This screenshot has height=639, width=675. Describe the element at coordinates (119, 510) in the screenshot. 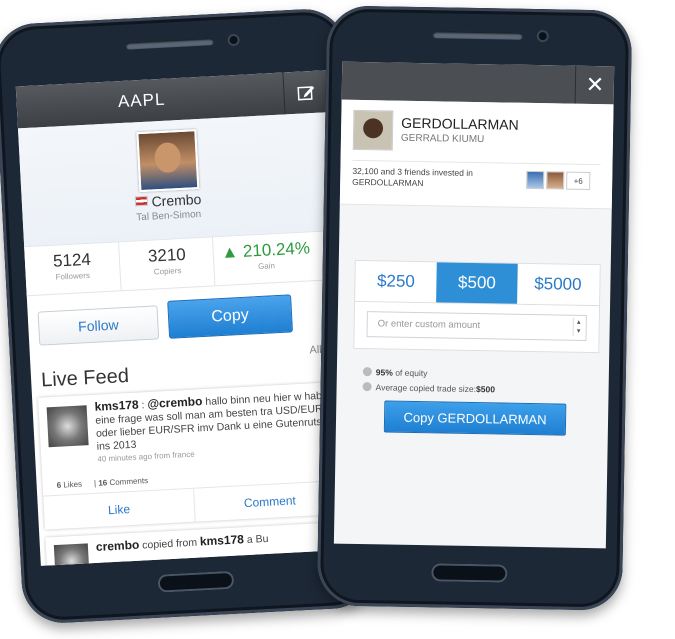

I see `like-button: Like` at that location.